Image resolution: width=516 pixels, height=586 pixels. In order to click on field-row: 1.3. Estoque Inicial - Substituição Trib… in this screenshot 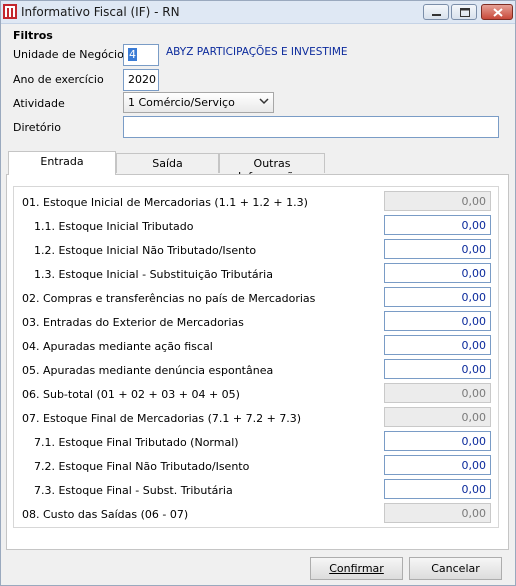, I will do `click(258, 274)`.